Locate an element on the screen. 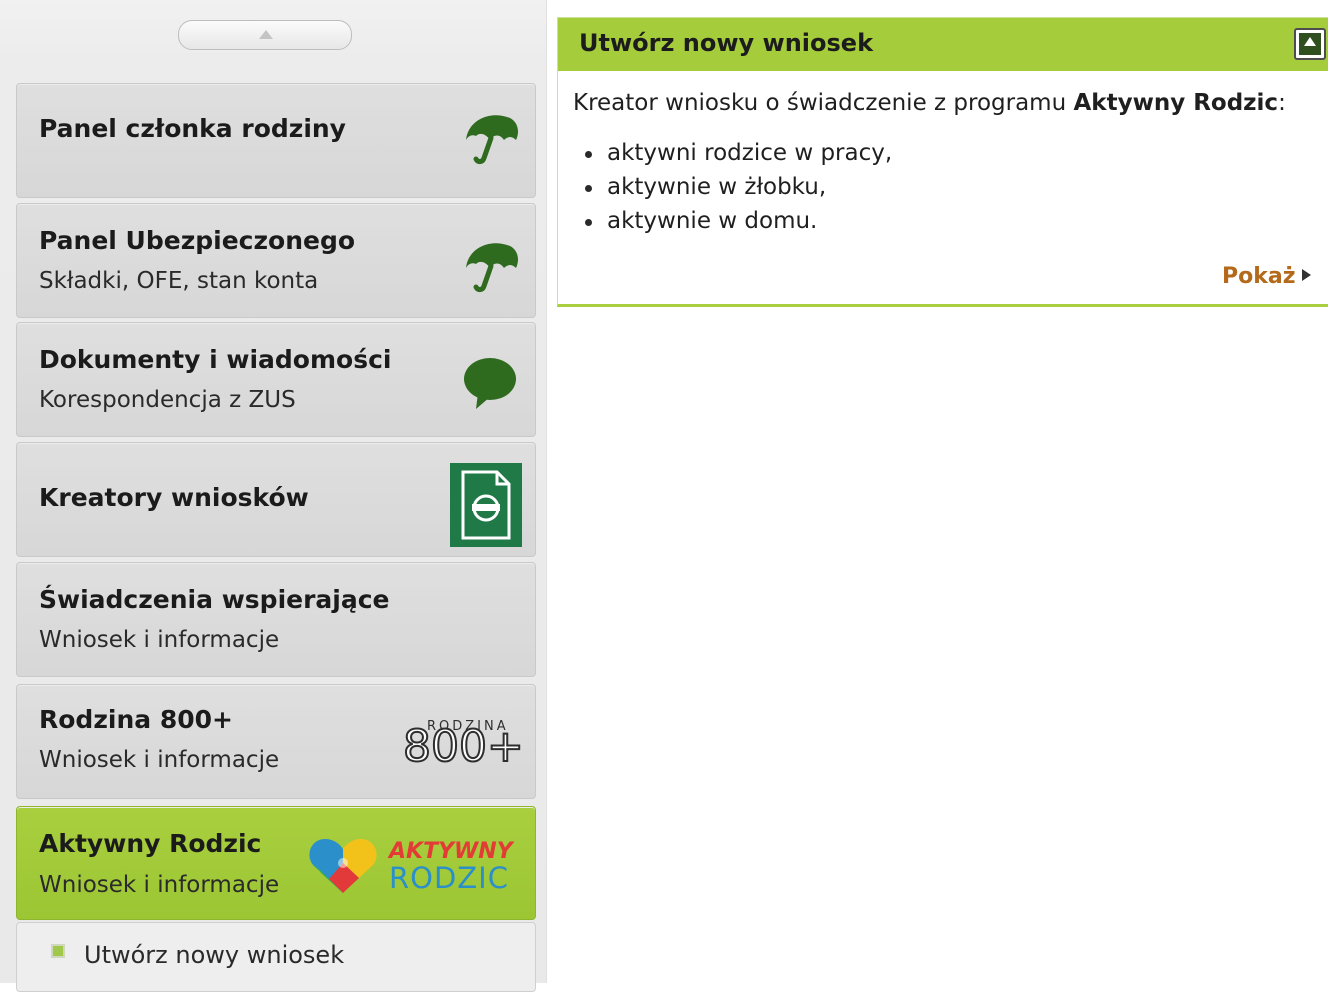 This screenshot has height=992, width=1328. show-link-label: Pokaż is located at coordinates (1259, 276).